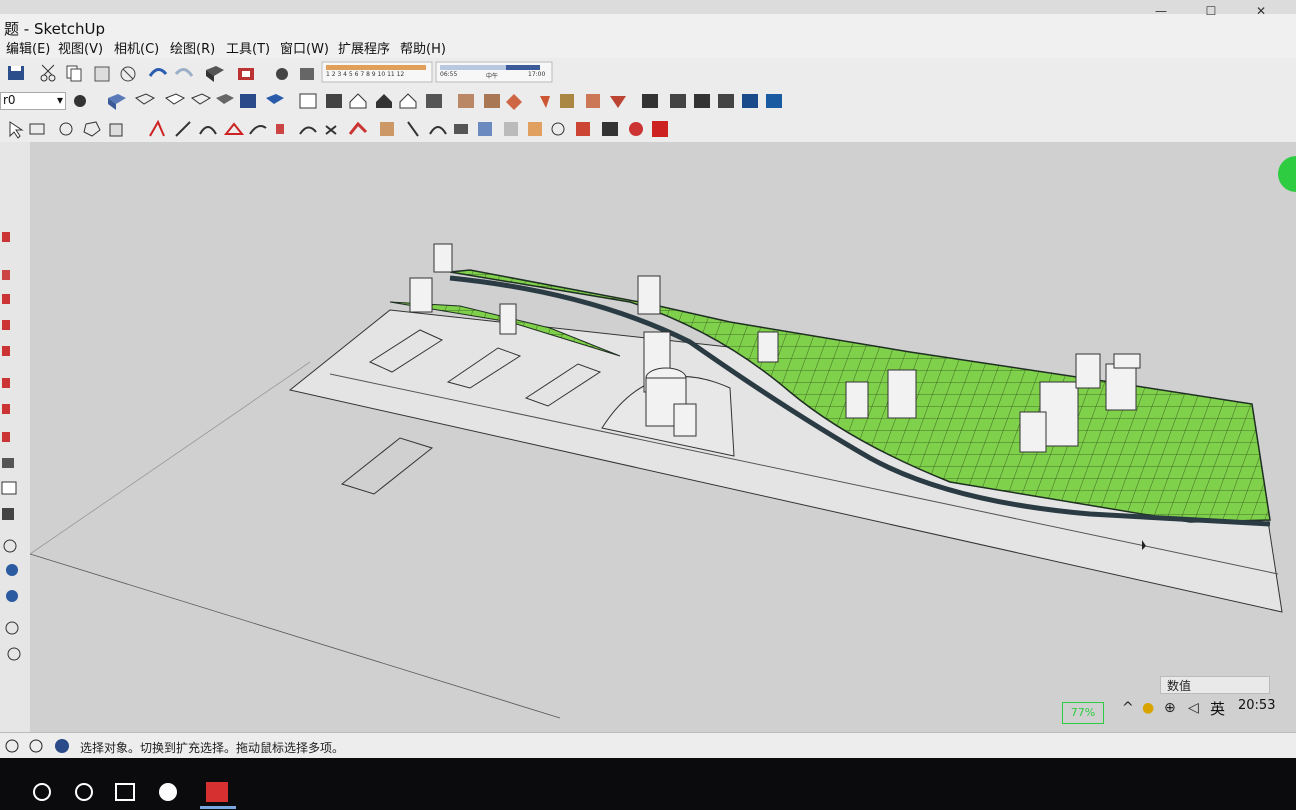  What do you see at coordinates (545, 102) in the screenshot?
I see `stamp-icon` at bounding box center [545, 102].